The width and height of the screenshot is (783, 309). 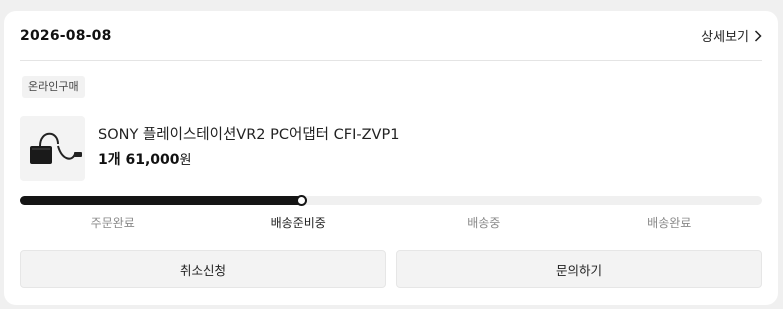 What do you see at coordinates (725, 37) in the screenshot?
I see `detail-link-label: 상세보기` at bounding box center [725, 37].